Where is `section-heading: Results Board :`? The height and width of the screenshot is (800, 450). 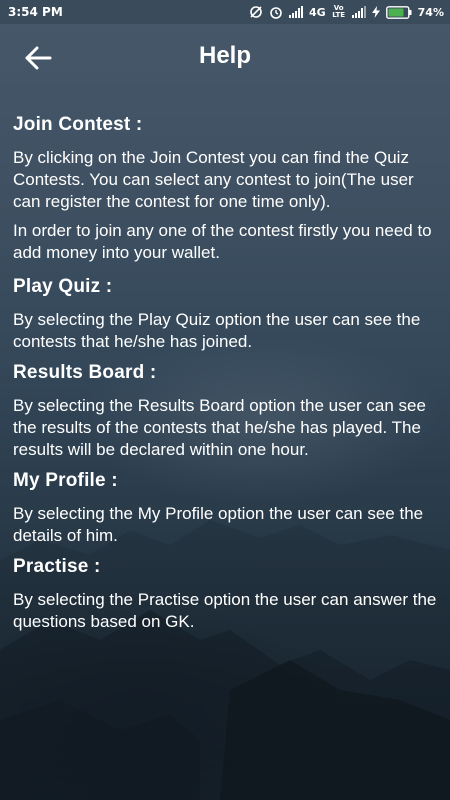 section-heading: Results Board : is located at coordinates (85, 372).